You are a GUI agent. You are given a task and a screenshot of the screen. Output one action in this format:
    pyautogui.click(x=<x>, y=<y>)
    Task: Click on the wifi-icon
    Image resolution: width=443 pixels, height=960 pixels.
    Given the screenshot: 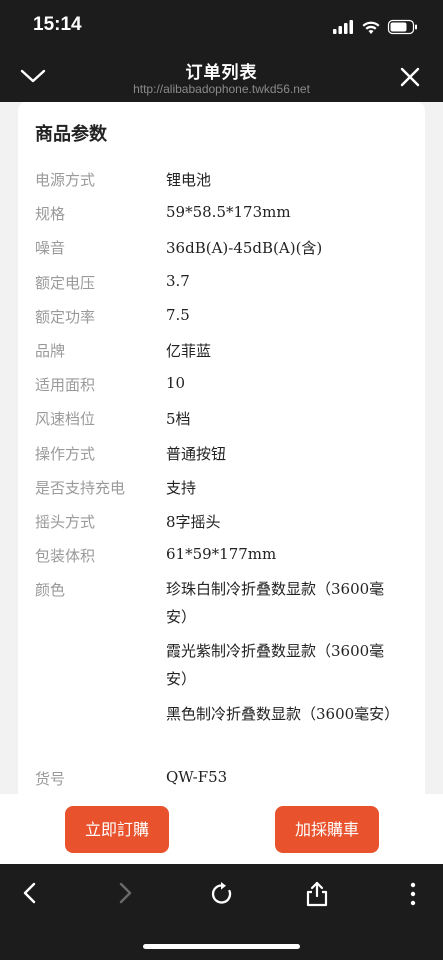 What is the action you would take?
    pyautogui.click(x=371, y=27)
    